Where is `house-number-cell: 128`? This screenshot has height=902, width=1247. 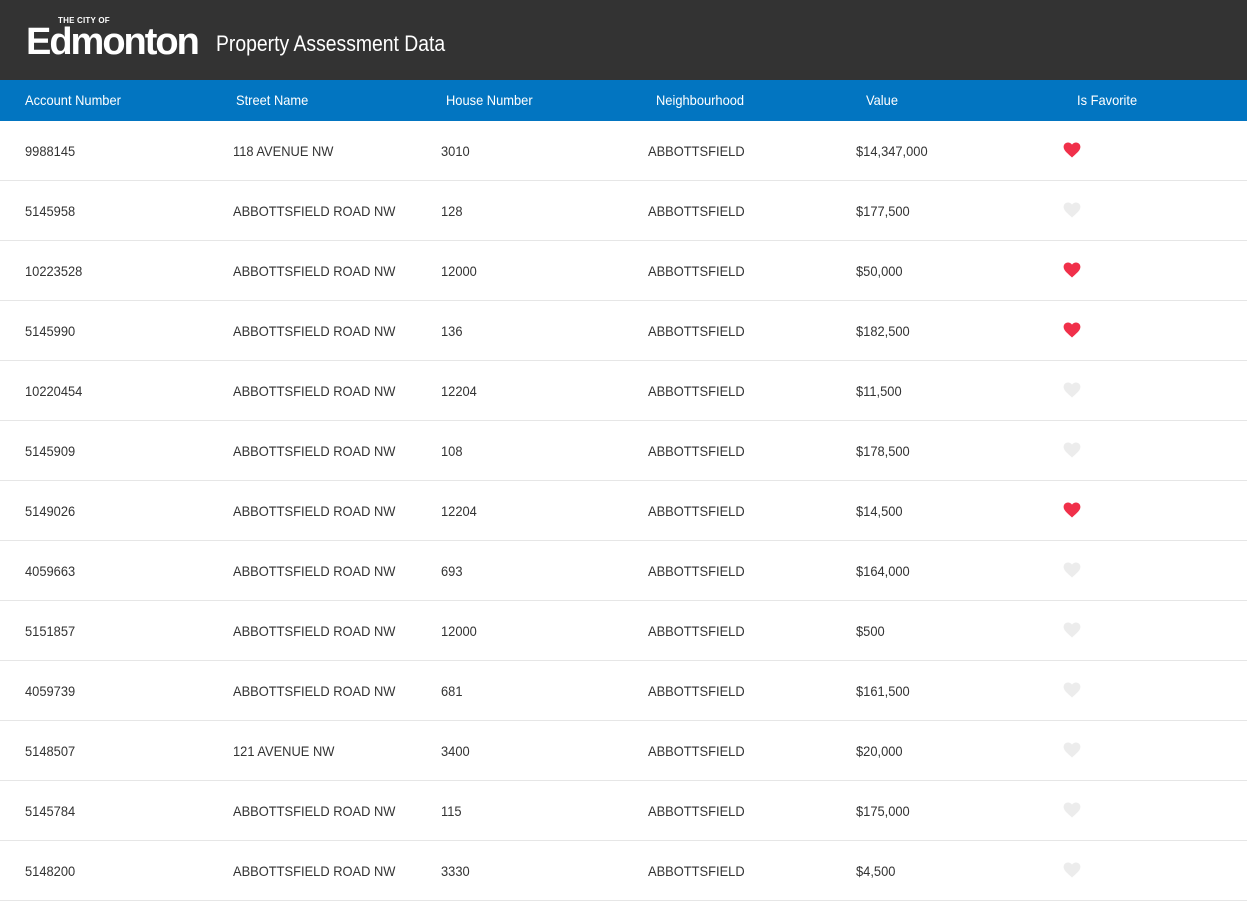
house-number-cell: 128 is located at coordinates (452, 211).